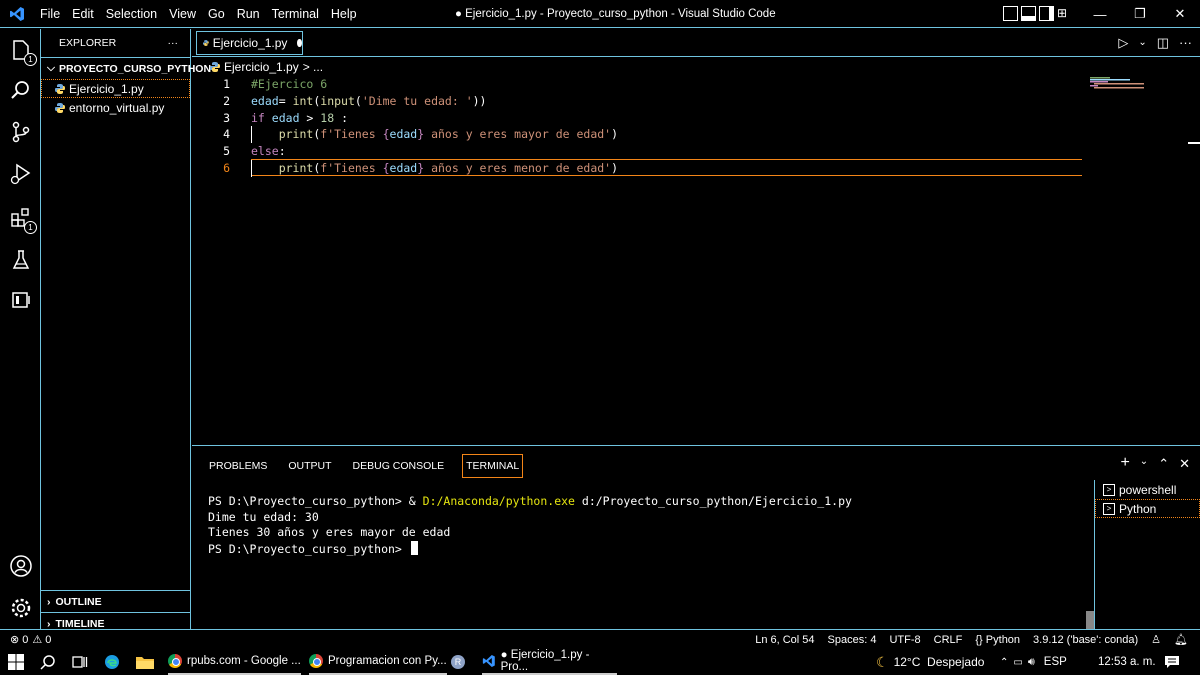 The width and height of the screenshot is (1200, 675). Describe the element at coordinates (1163, 464) in the screenshot. I see `maximize-panel-icon: ⌃` at that location.